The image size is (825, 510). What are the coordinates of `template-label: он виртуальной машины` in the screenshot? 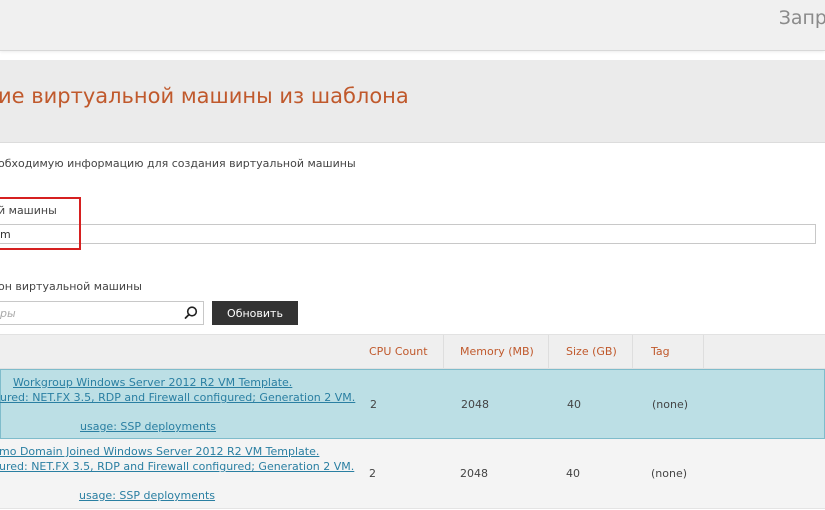 It's located at (71, 286).